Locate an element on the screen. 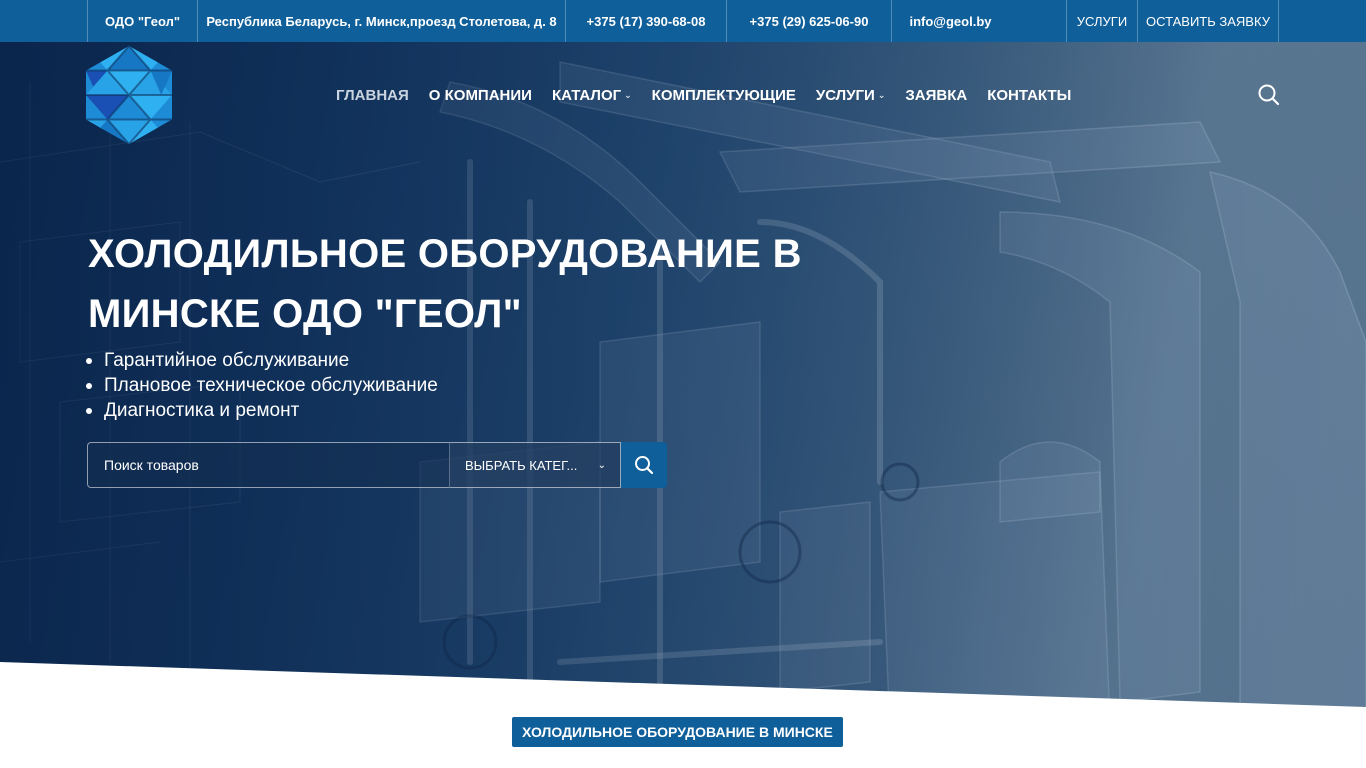 Image resolution: width=1366 pixels, height=768 pixels. nav-item-about: О КОМПАНИИ is located at coordinates (480, 95).